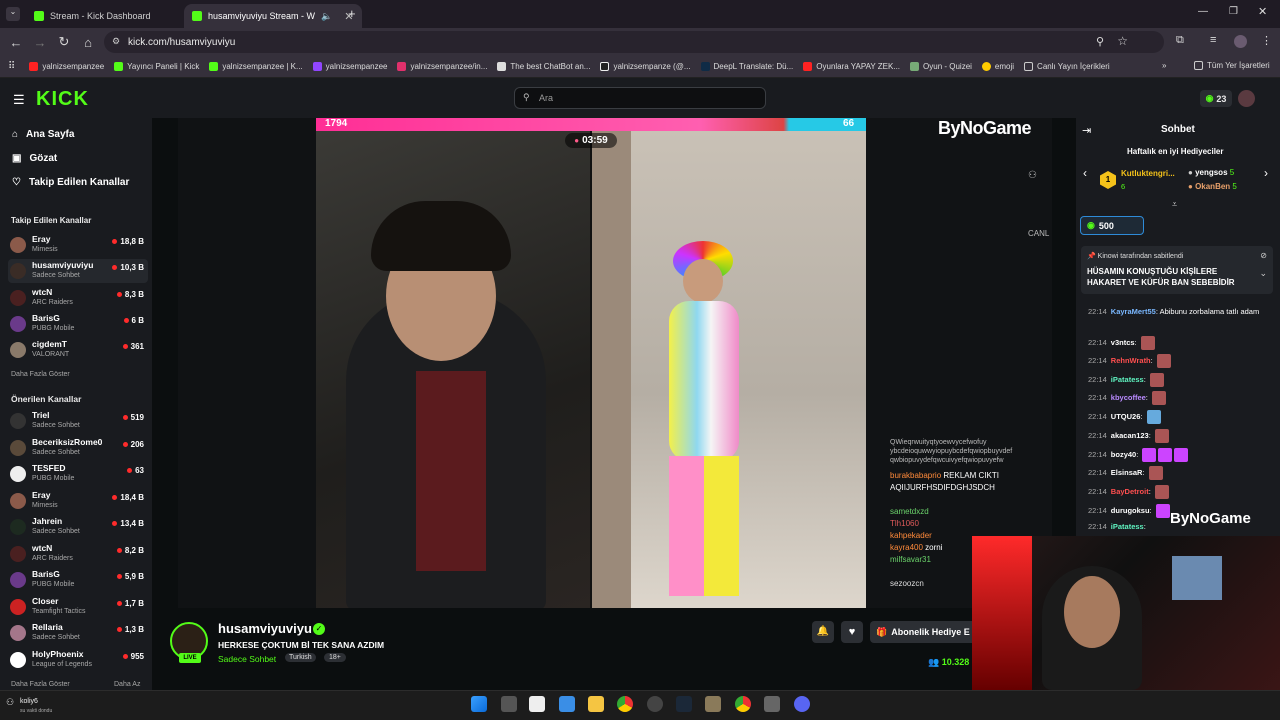  Describe the element at coordinates (1232, 65) in the screenshot. I see `all-bookmarks-folder: Tüm Yer İşaretleri` at that location.